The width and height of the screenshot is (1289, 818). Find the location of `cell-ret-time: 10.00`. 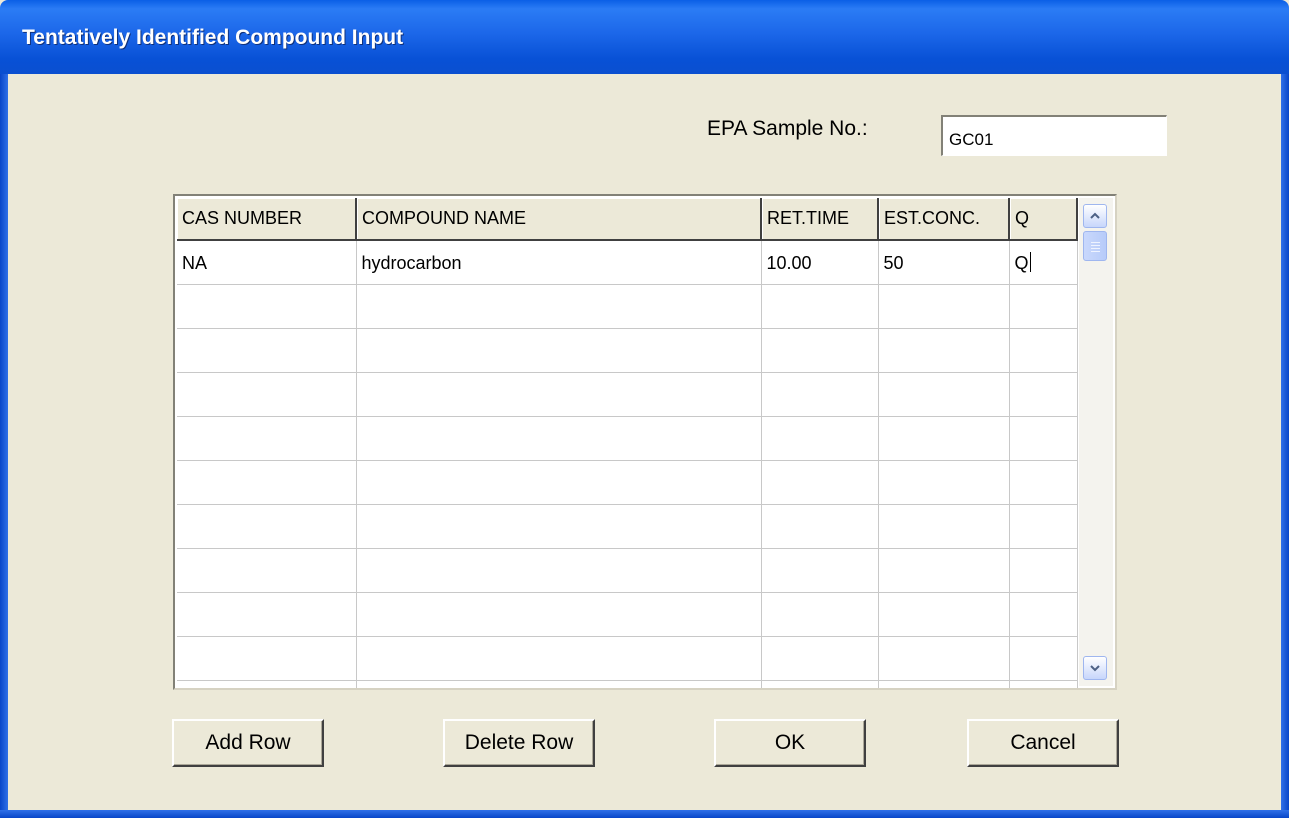

cell-ret-time: 10.00 is located at coordinates (820, 262).